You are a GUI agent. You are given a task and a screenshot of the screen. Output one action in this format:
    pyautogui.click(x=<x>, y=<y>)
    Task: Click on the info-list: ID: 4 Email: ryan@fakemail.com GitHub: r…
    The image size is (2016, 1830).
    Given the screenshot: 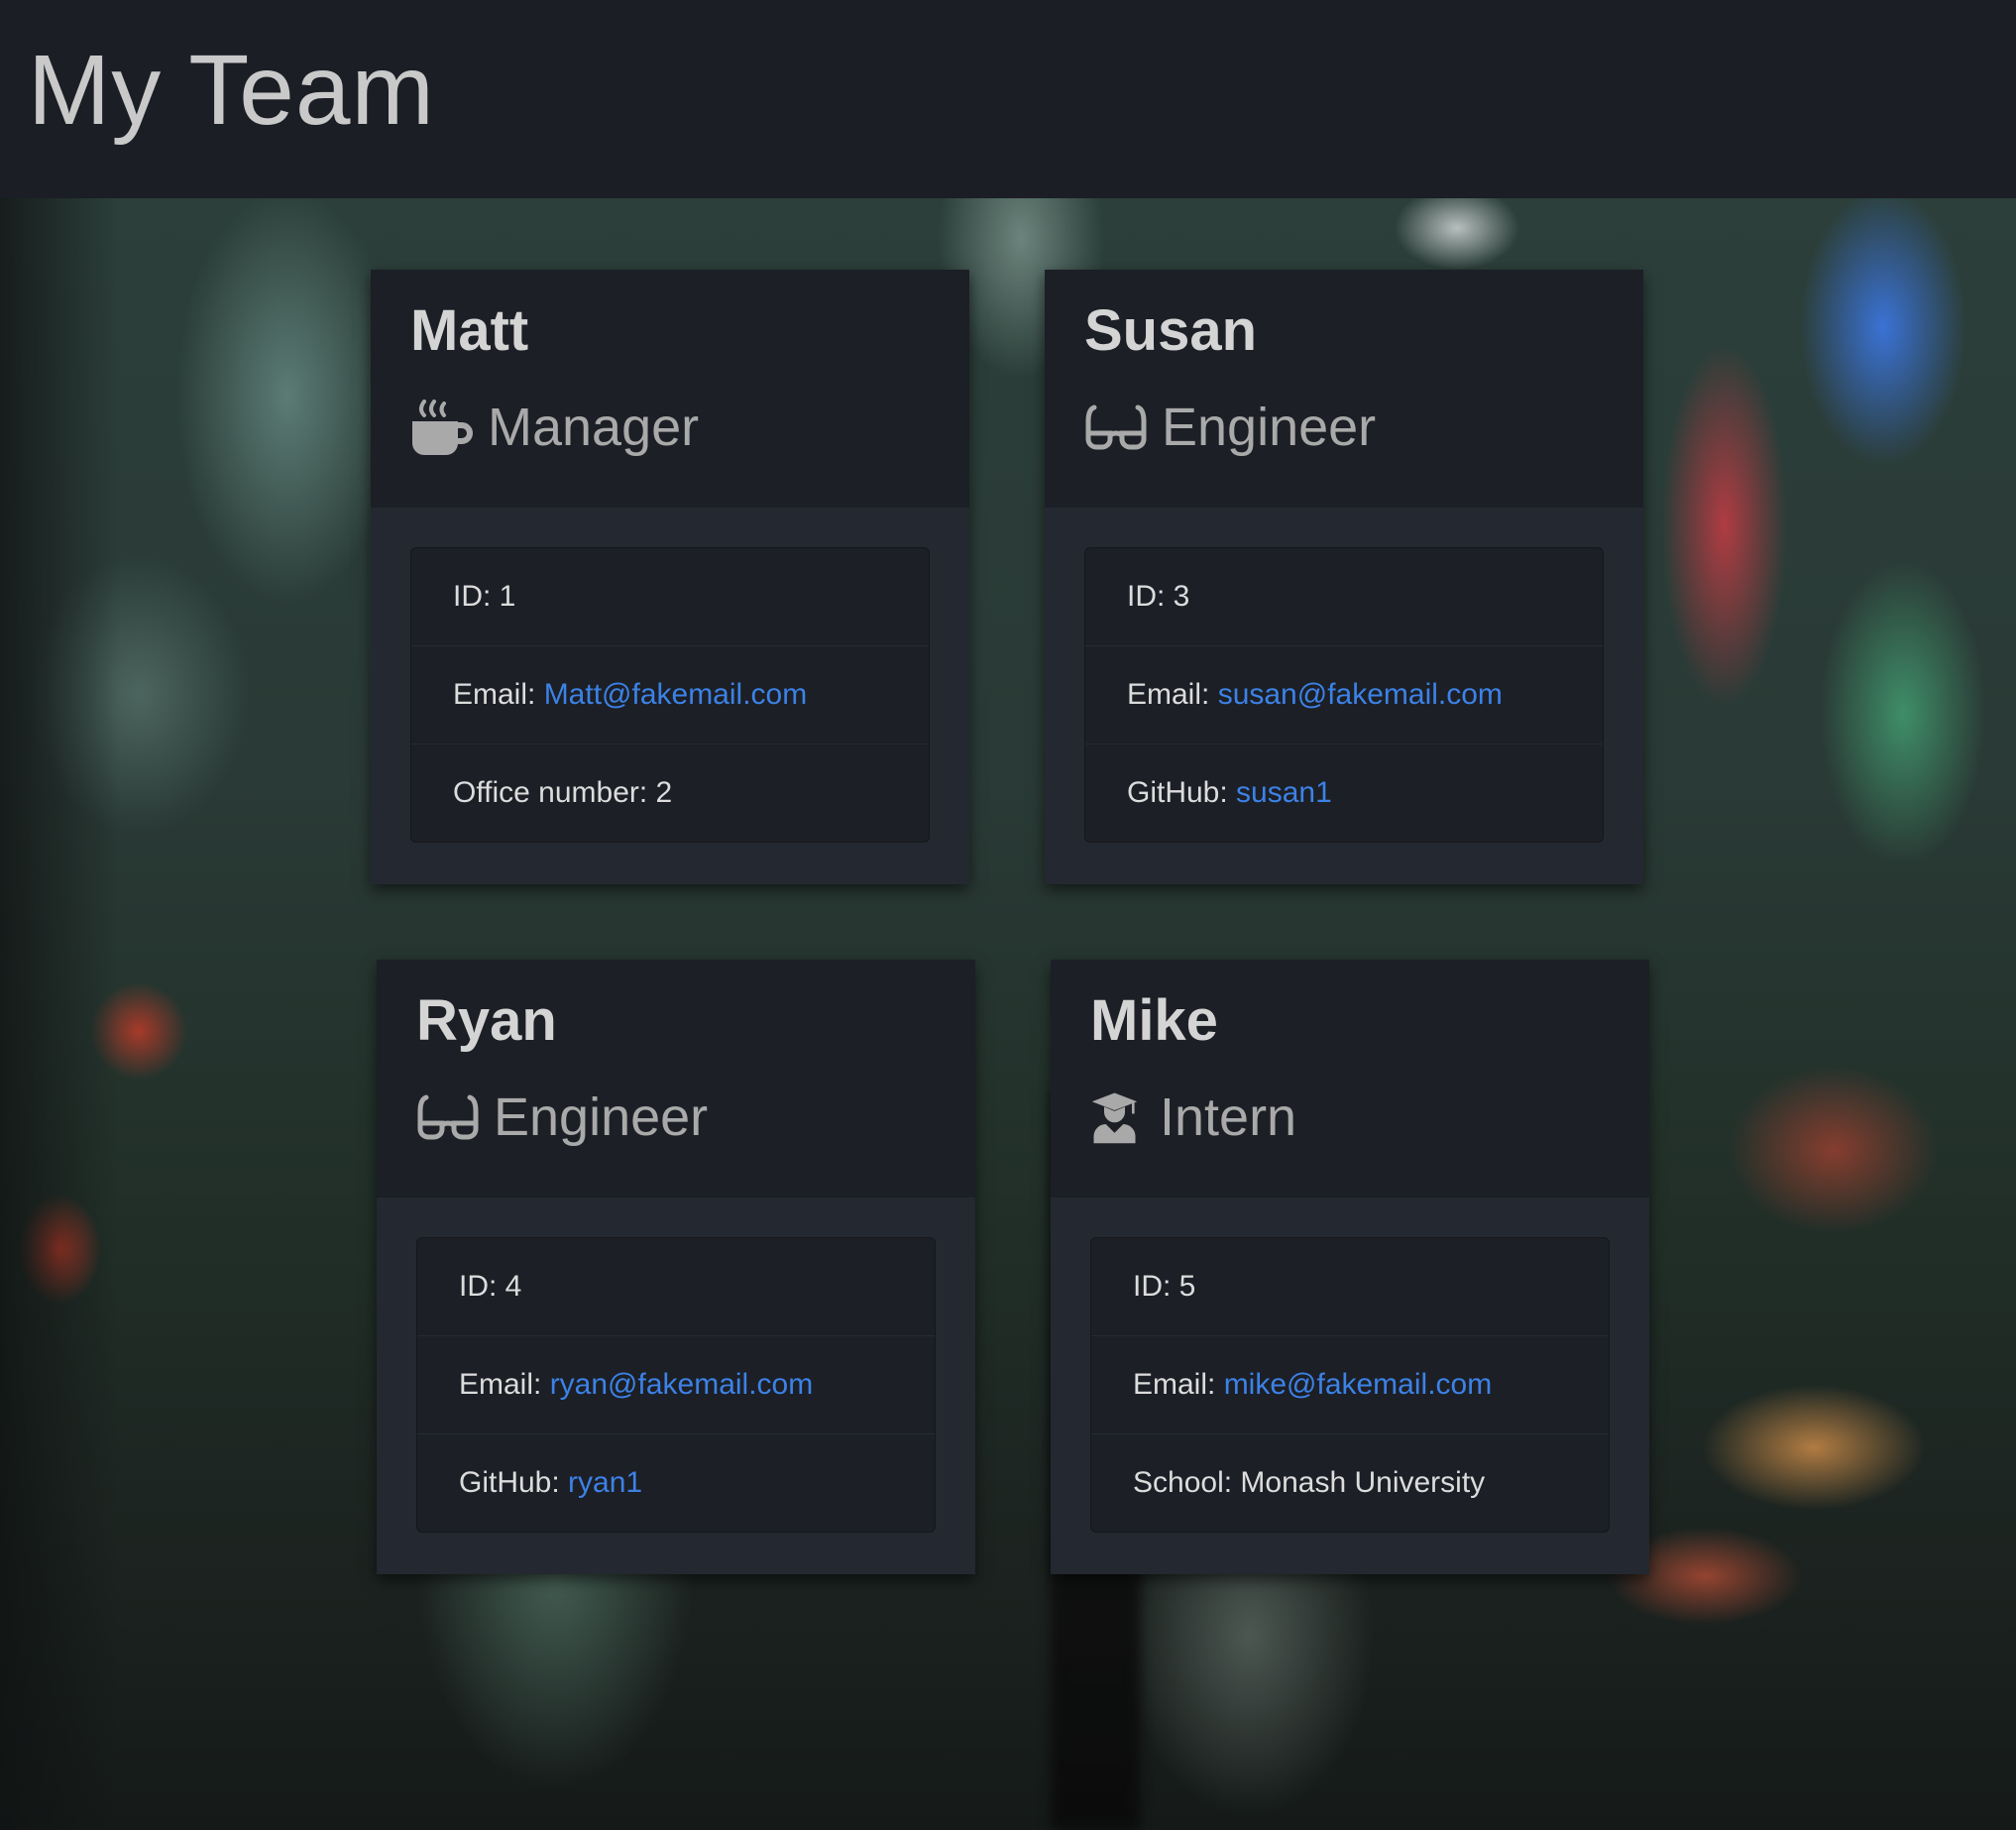 What is the action you would take?
    pyautogui.click(x=676, y=1385)
    